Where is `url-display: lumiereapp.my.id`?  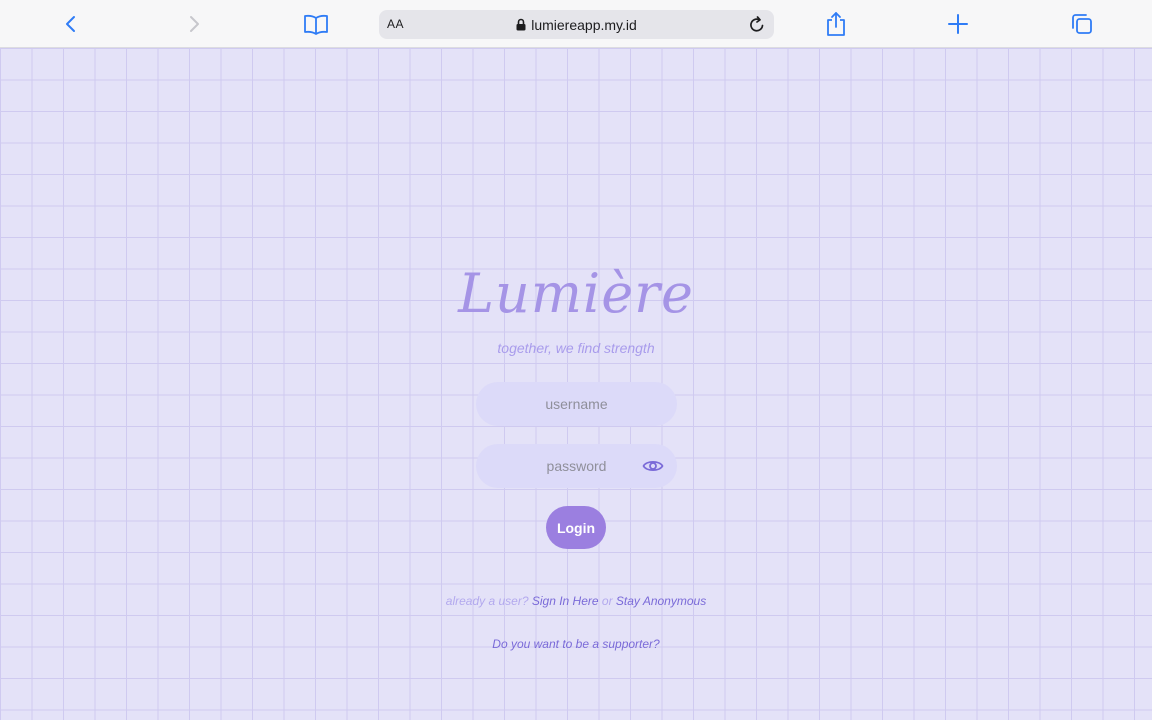
url-display: lumiereapp.my.id is located at coordinates (576, 24).